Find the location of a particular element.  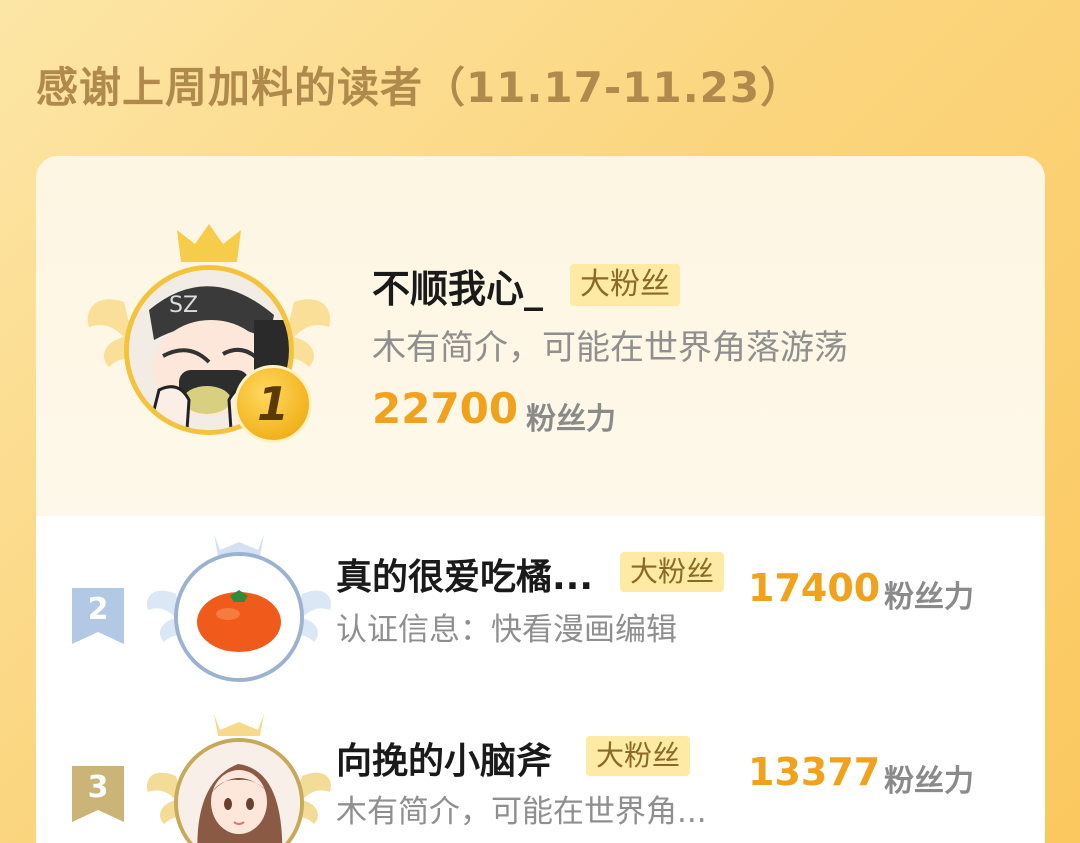

crown-icon is located at coordinates (209, 243).